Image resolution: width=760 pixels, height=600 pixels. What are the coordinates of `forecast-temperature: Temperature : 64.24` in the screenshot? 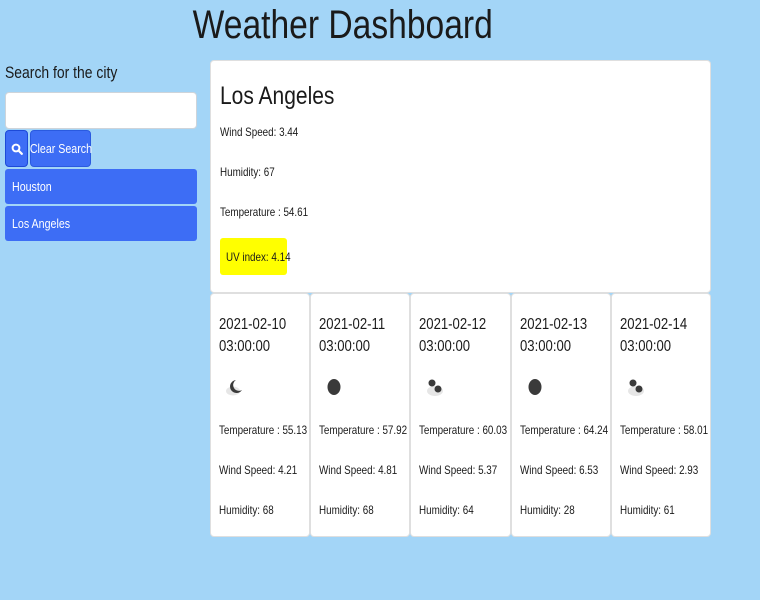 It's located at (563, 430).